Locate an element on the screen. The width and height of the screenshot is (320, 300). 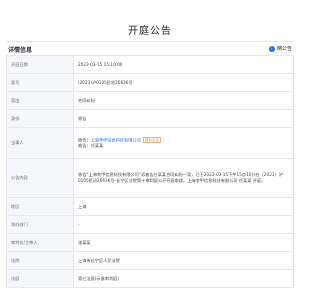
defendant-name: 任某某 is located at coordinates (97, 146).